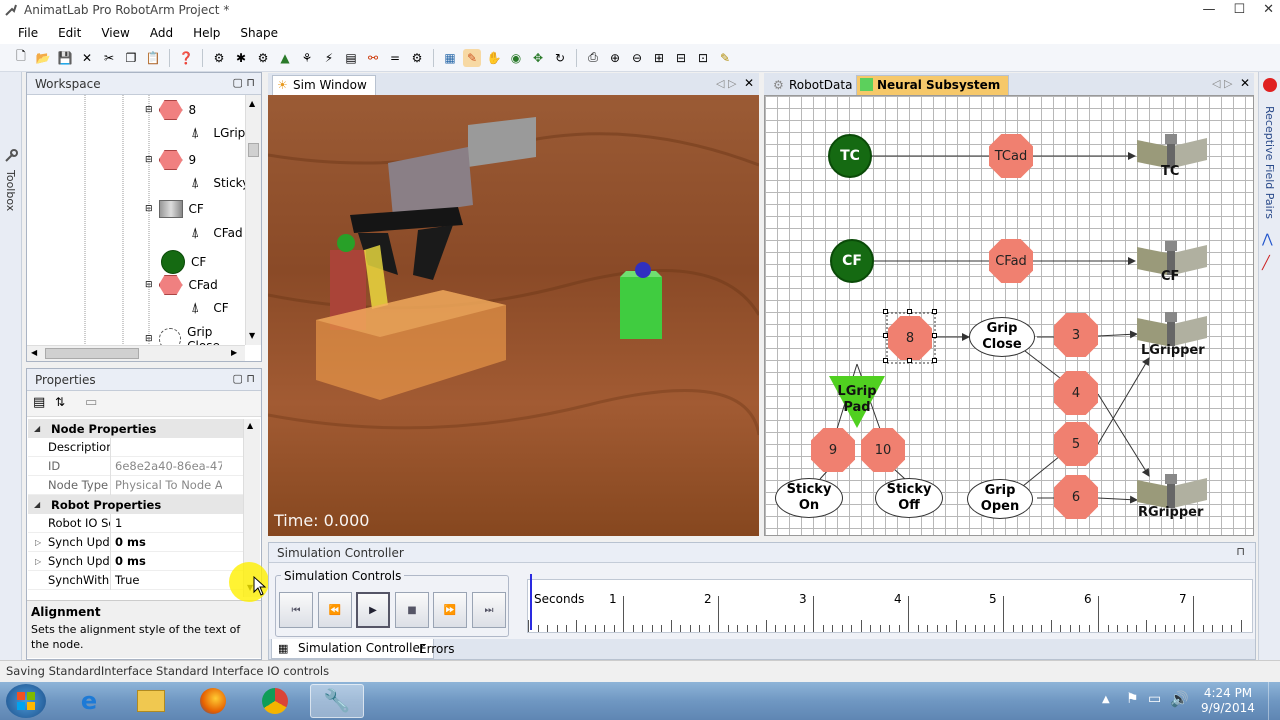 Image resolution: width=1280 pixels, height=720 pixels. Describe the element at coordinates (857, 402) in the screenshot. I see `lgrip-pad-node: LGrip Pad` at that location.